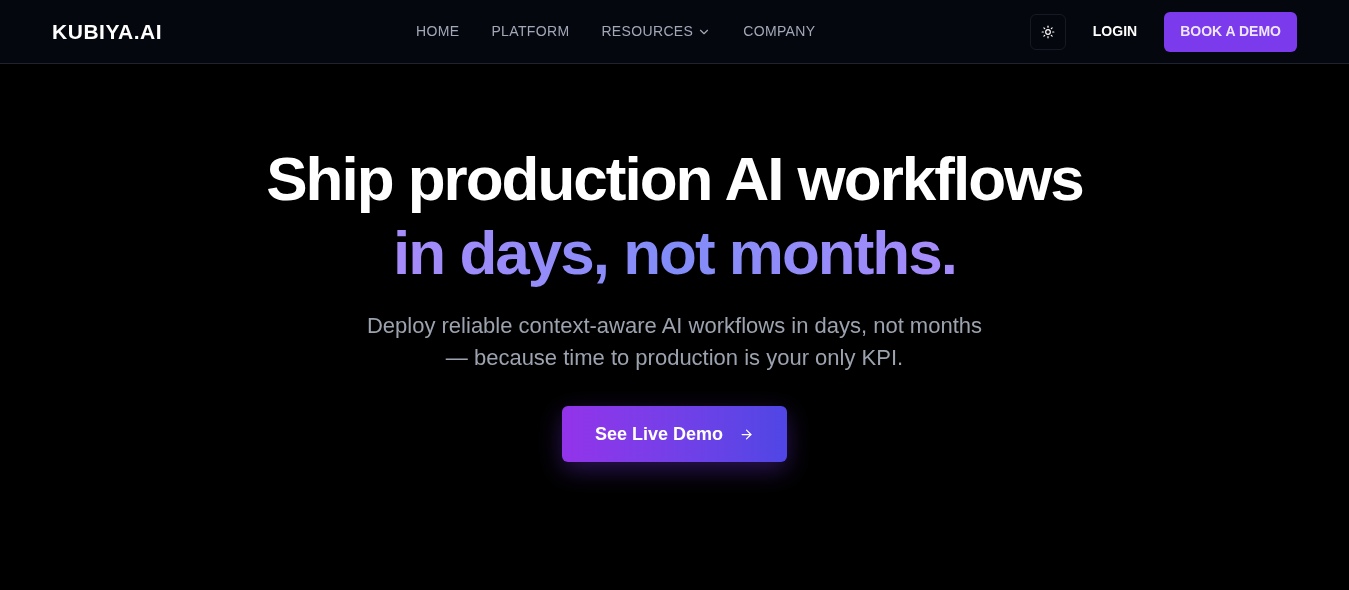  I want to click on sun-icon, so click(1047, 31).